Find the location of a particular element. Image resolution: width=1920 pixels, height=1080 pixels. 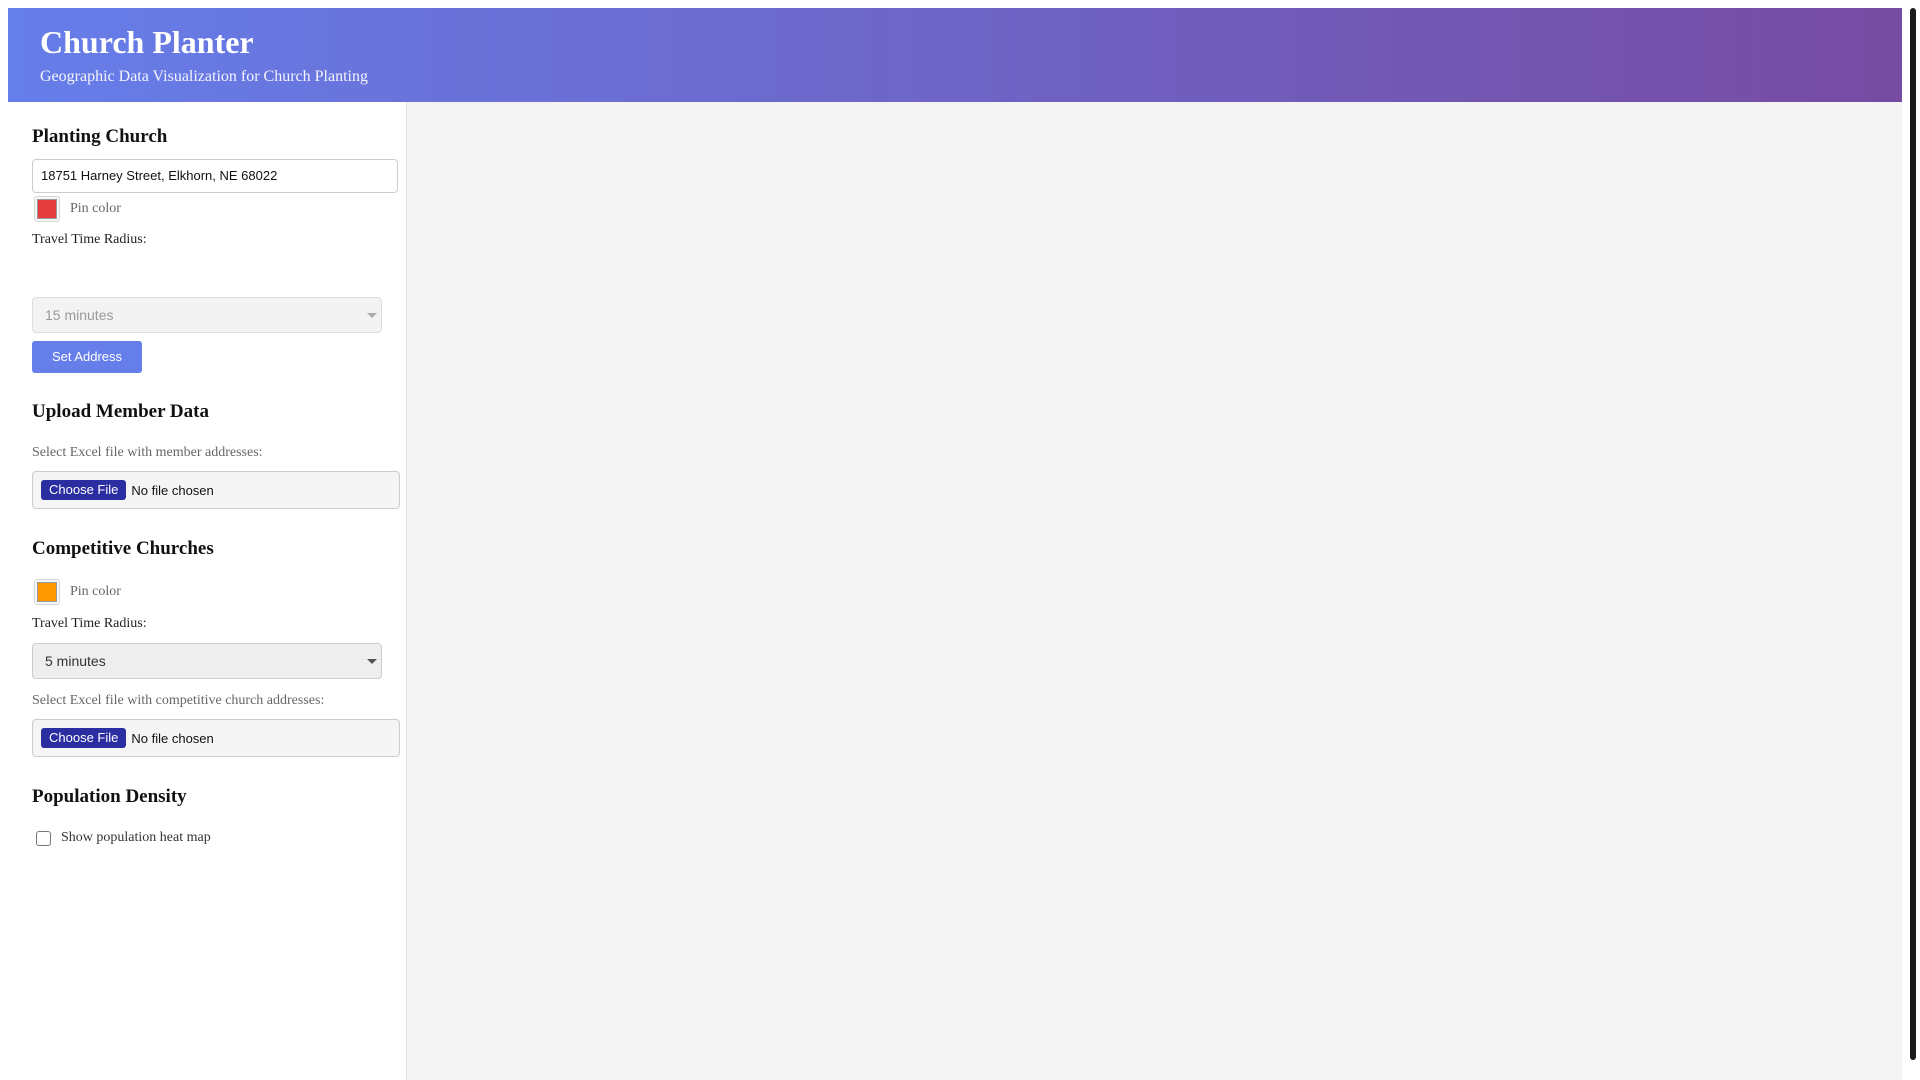

upload-member-heading: Upload Member Data is located at coordinates (120, 411).